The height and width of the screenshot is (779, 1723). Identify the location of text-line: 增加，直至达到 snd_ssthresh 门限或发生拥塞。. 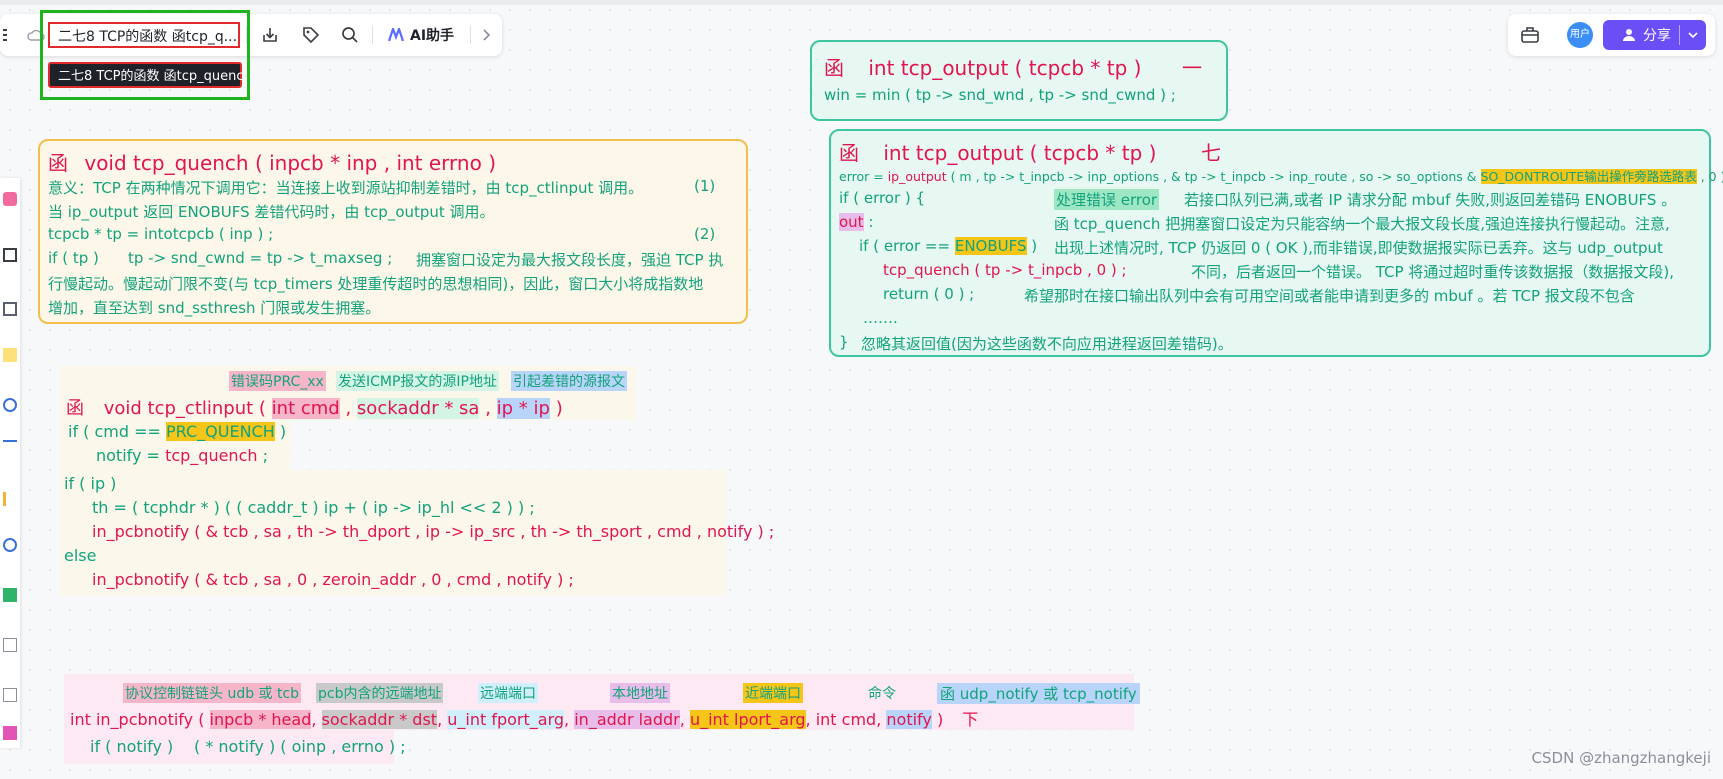
(214, 308).